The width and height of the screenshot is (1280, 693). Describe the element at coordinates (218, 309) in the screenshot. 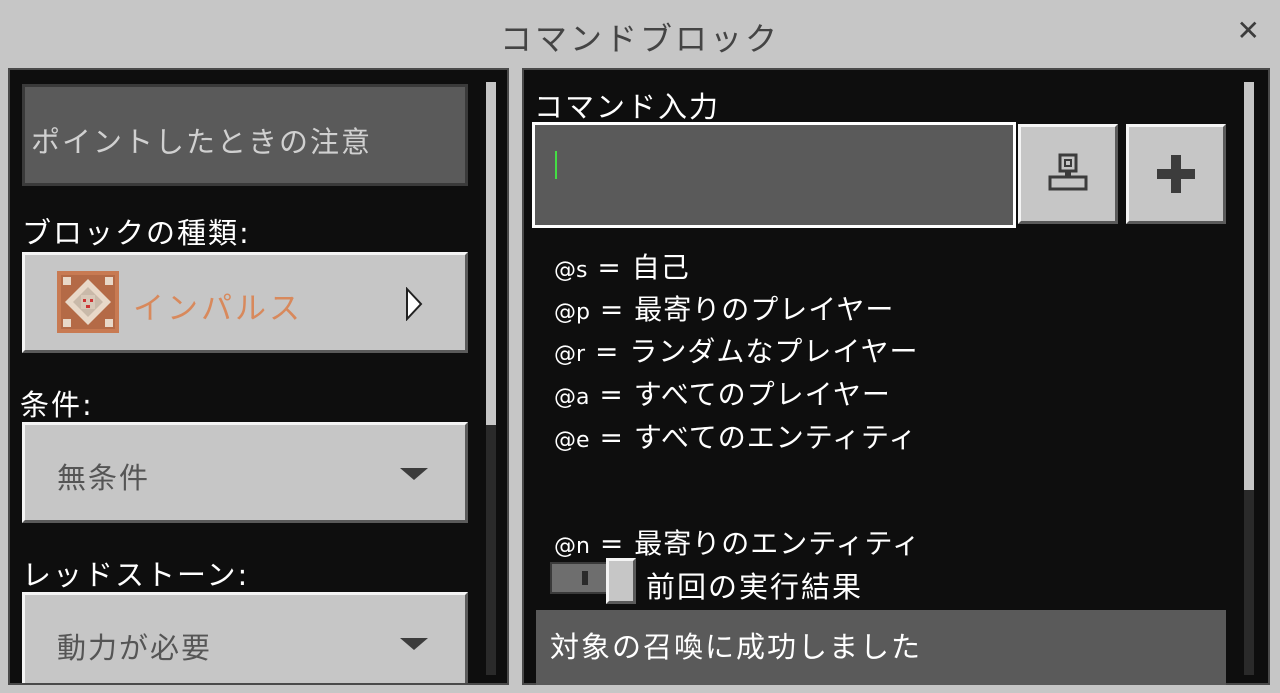

I see `block-type-value: インパルス` at that location.